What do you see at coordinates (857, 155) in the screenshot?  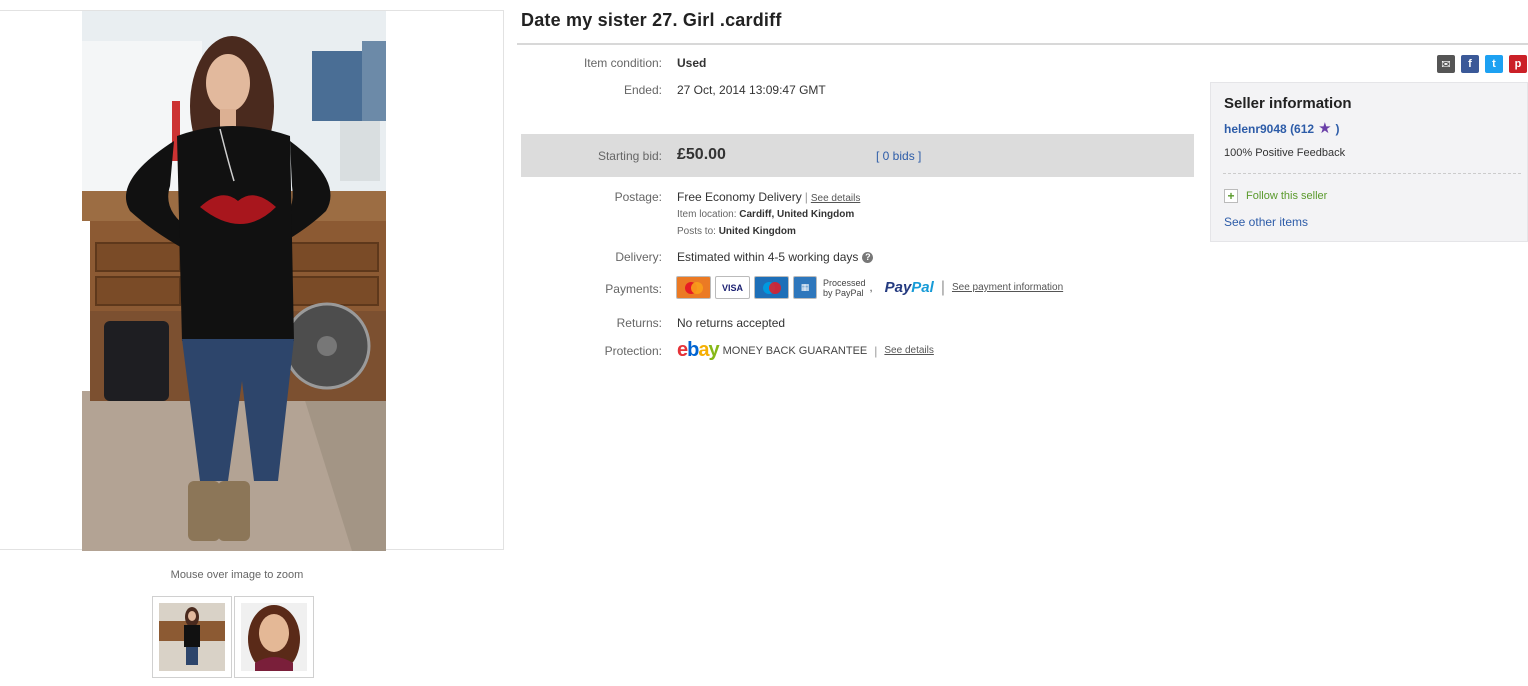 I see `bid-bar: Starting bid: £50.00 [ 0 bids ]` at bounding box center [857, 155].